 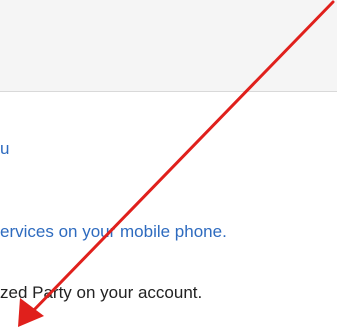 I want to click on page-title: l, so click(x=0, y=41).